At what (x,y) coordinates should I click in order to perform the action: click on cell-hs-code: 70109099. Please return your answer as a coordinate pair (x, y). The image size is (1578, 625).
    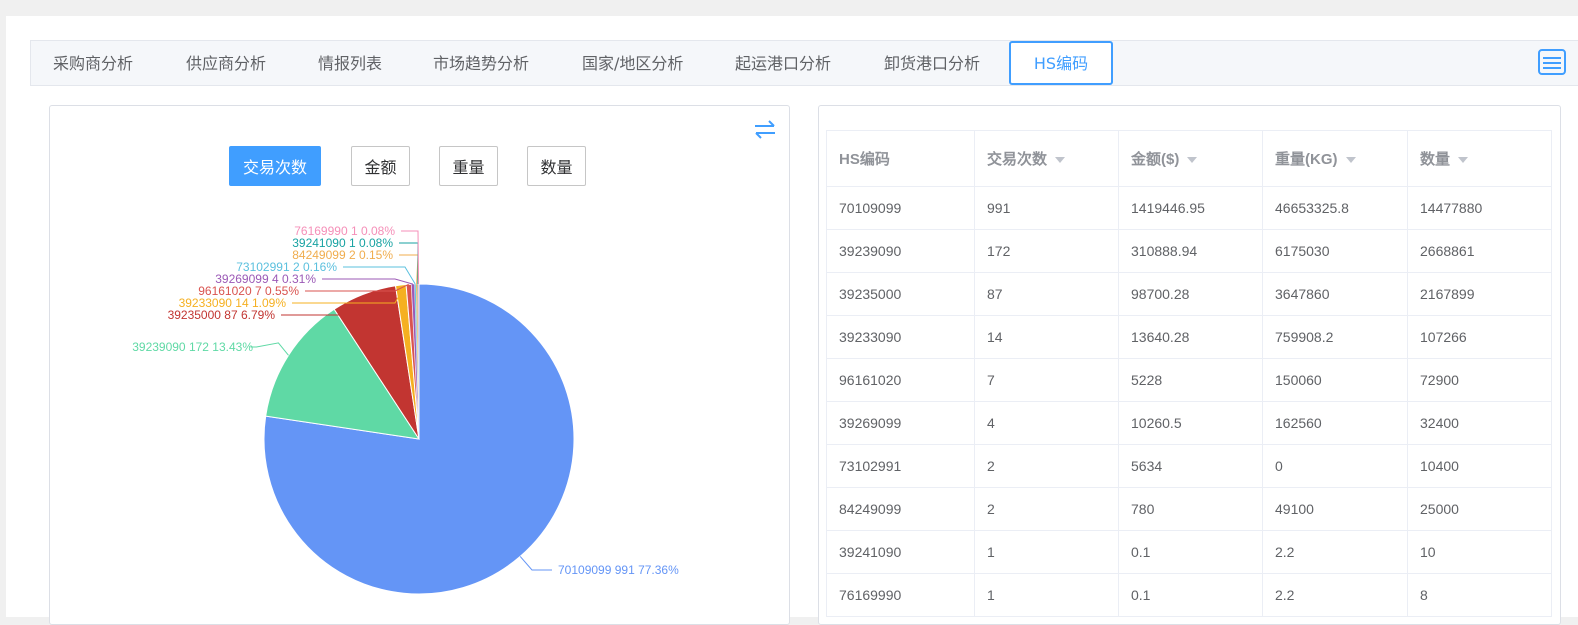
    Looking at the image, I should click on (900, 208).